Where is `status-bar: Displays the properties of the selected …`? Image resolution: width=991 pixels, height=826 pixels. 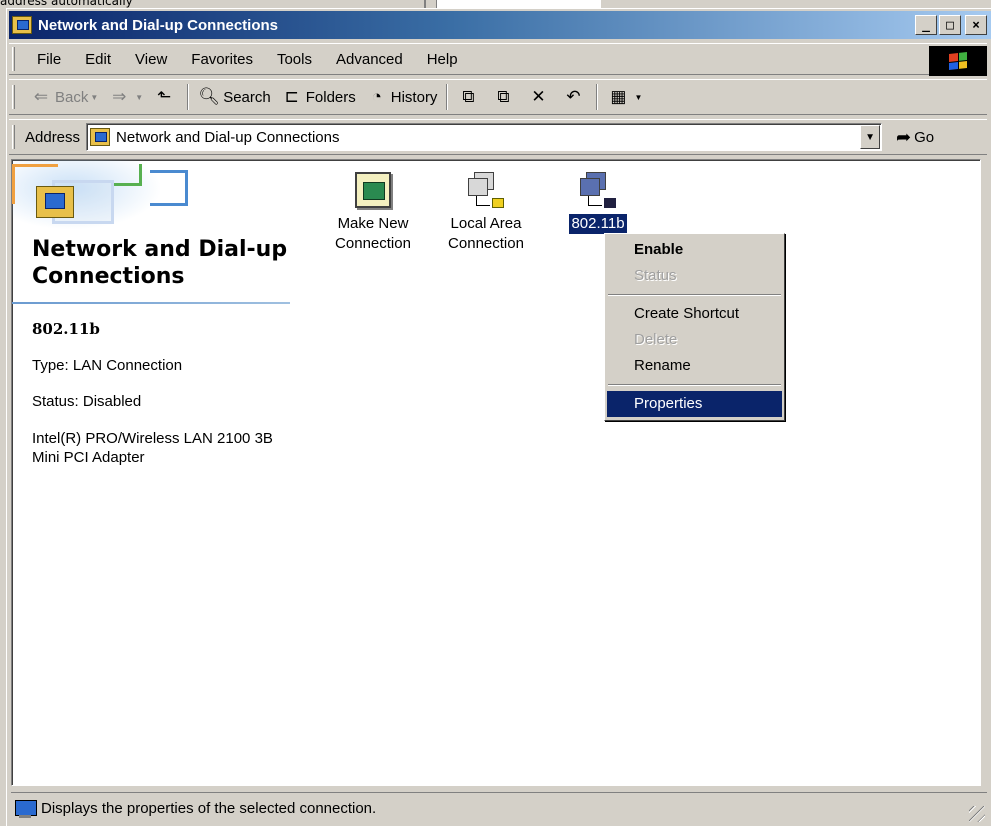 status-bar: Displays the properties of the selected … is located at coordinates (499, 808).